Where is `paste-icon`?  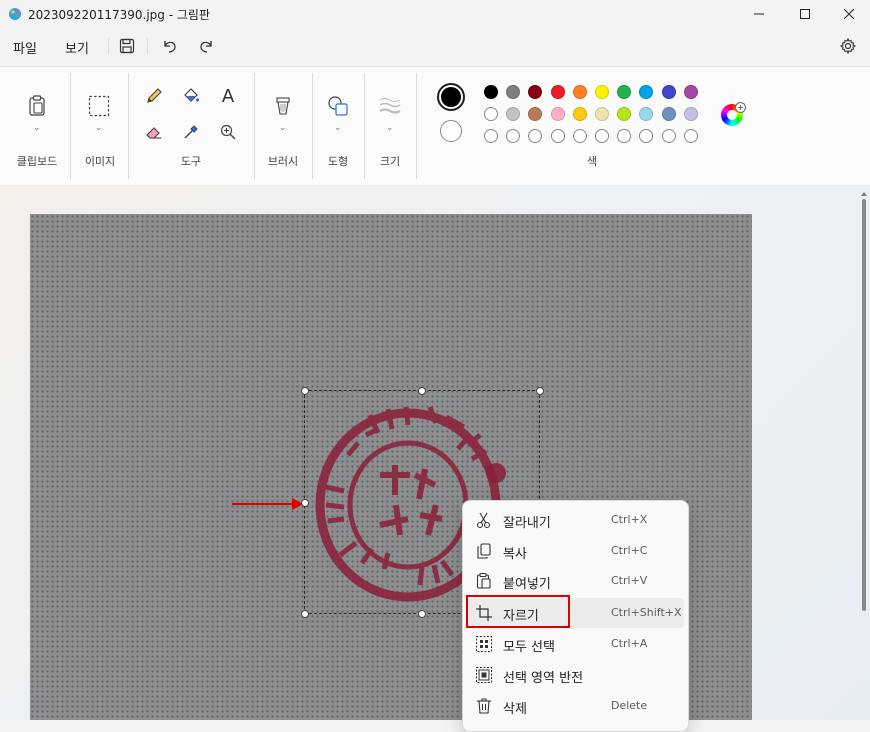 paste-icon is located at coordinates (483, 580).